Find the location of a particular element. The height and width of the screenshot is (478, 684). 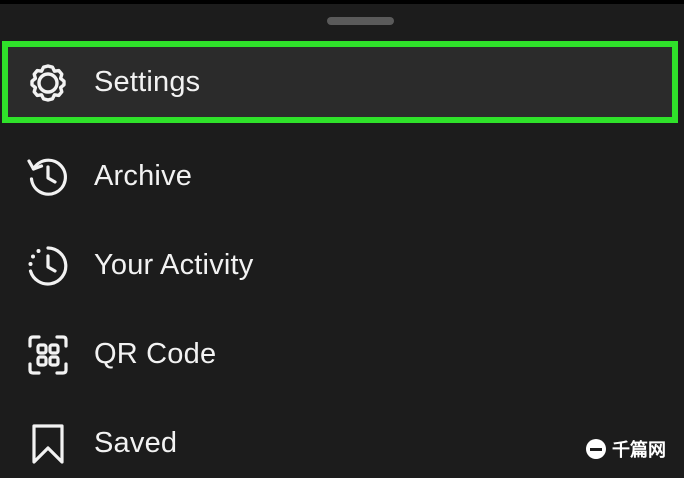

watermark-text: 千篇网 is located at coordinates (639, 450).